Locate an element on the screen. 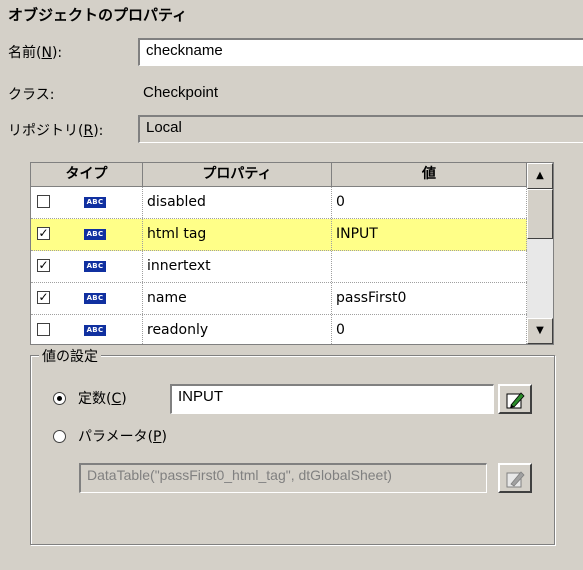 Image resolution: width=583 pixels, height=570 pixels. constant-radio is located at coordinates (59, 398).